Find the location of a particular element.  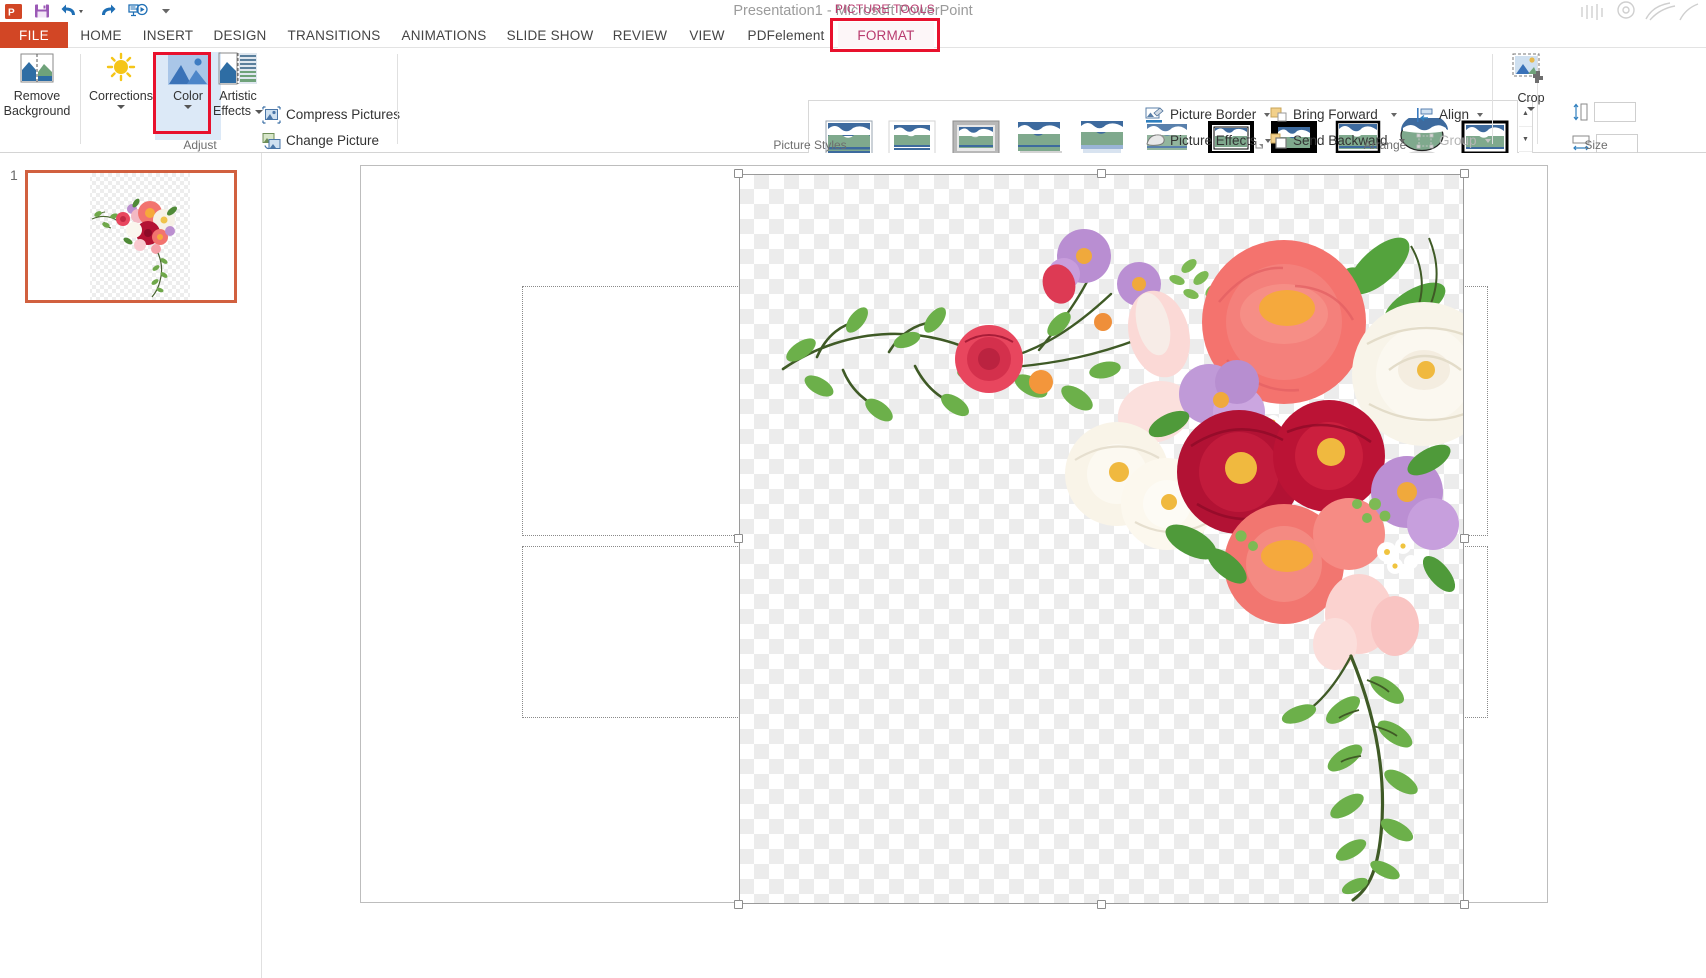

crop-button: Crop is located at coordinates (1531, 96).